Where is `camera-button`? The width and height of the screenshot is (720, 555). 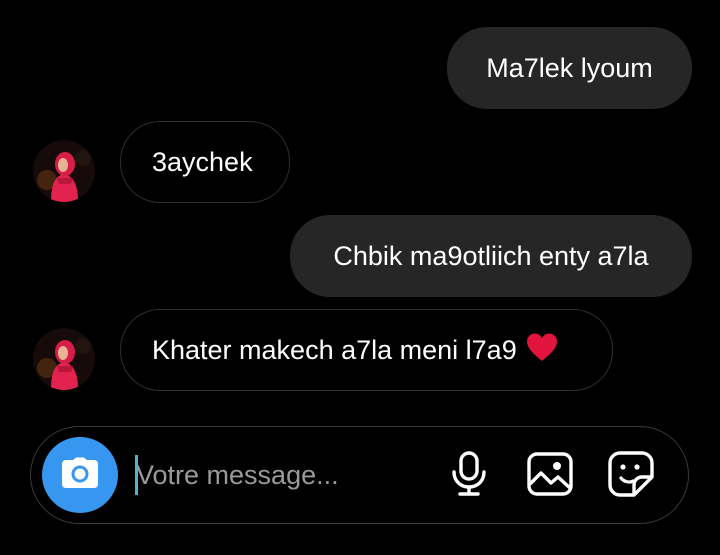 camera-button is located at coordinates (80, 475).